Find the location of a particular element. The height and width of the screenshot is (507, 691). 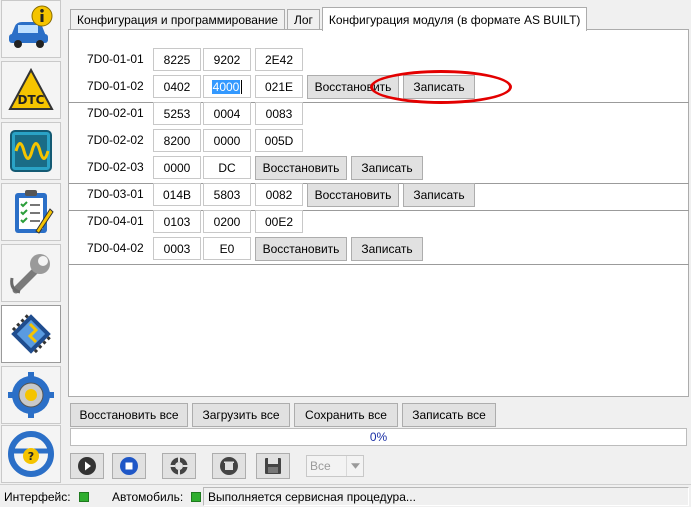

interface-label: Интерфейс: is located at coordinates (37, 496).